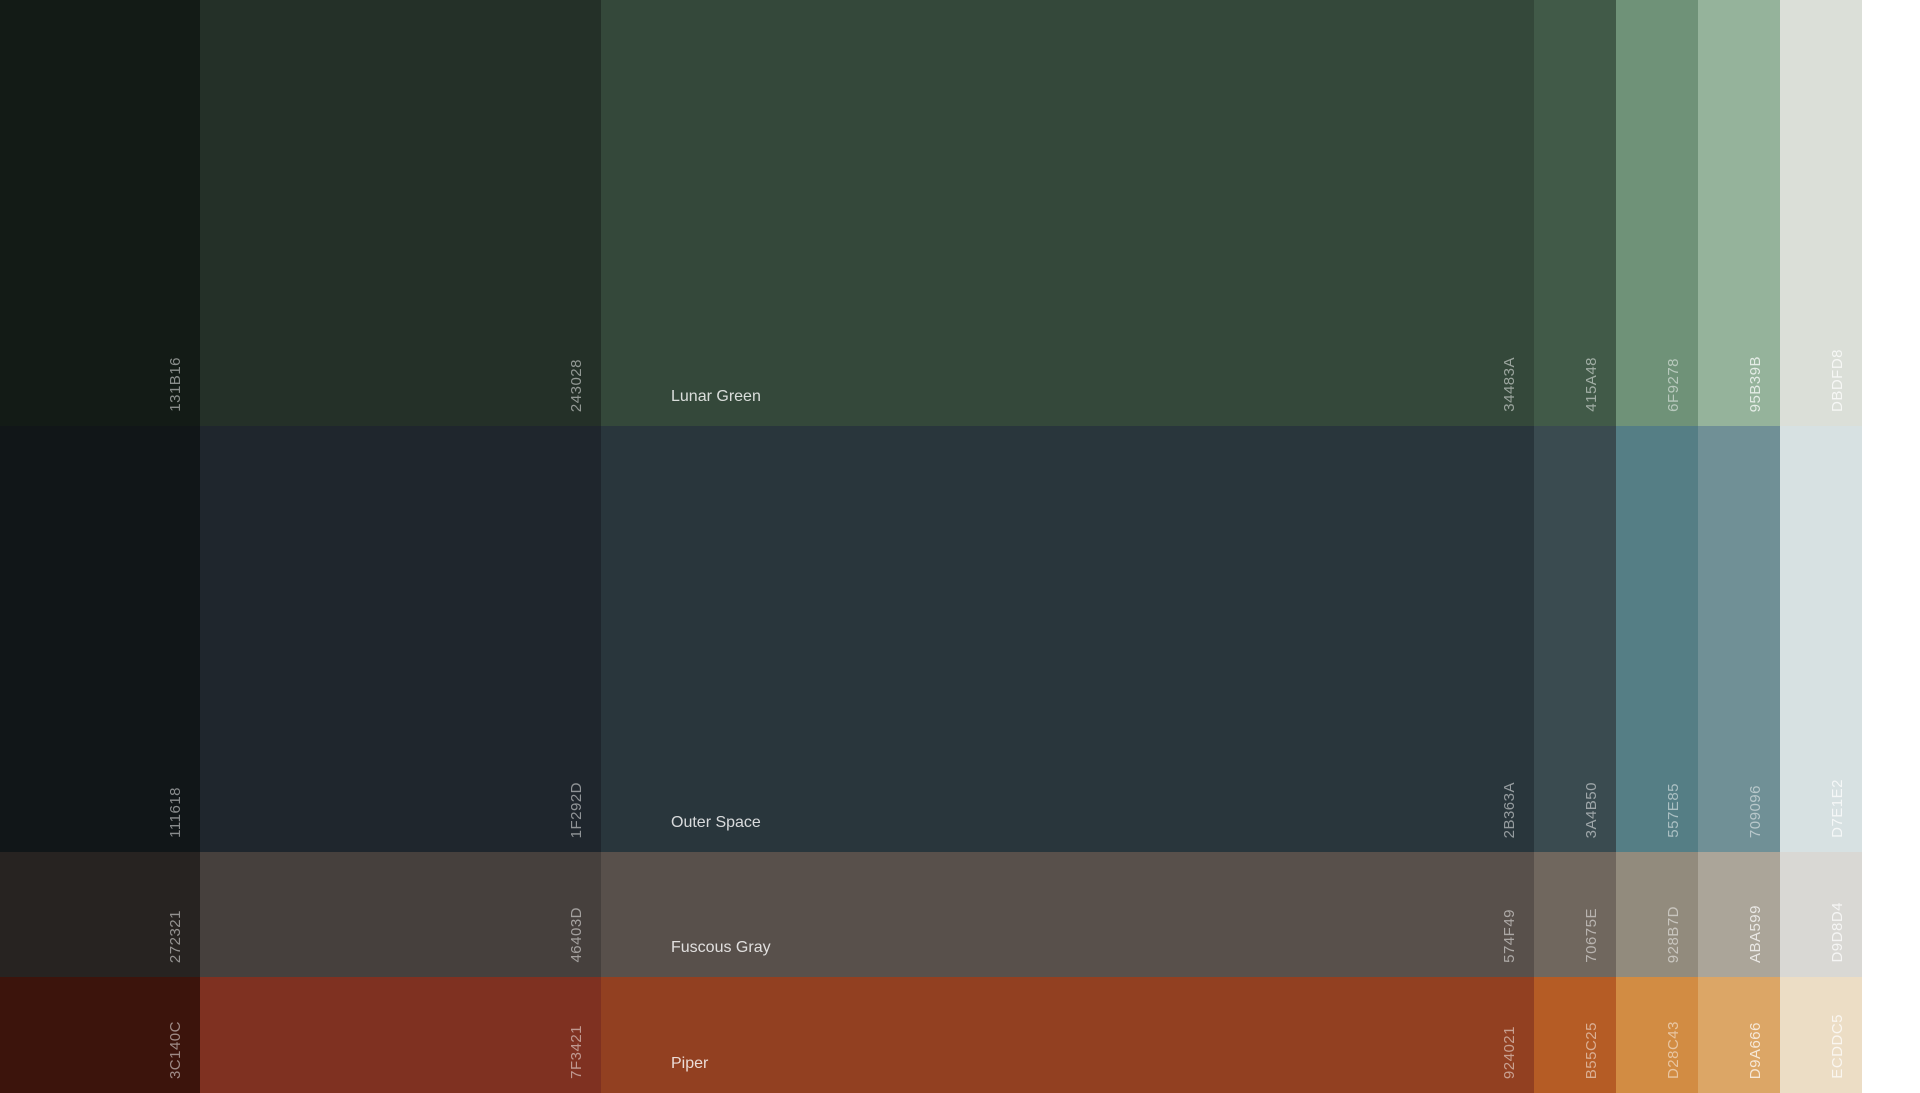 Image resolution: width=1920 pixels, height=1093 pixels. Describe the element at coordinates (716, 822) in the screenshot. I see `palette-name: Outer Space` at that location.